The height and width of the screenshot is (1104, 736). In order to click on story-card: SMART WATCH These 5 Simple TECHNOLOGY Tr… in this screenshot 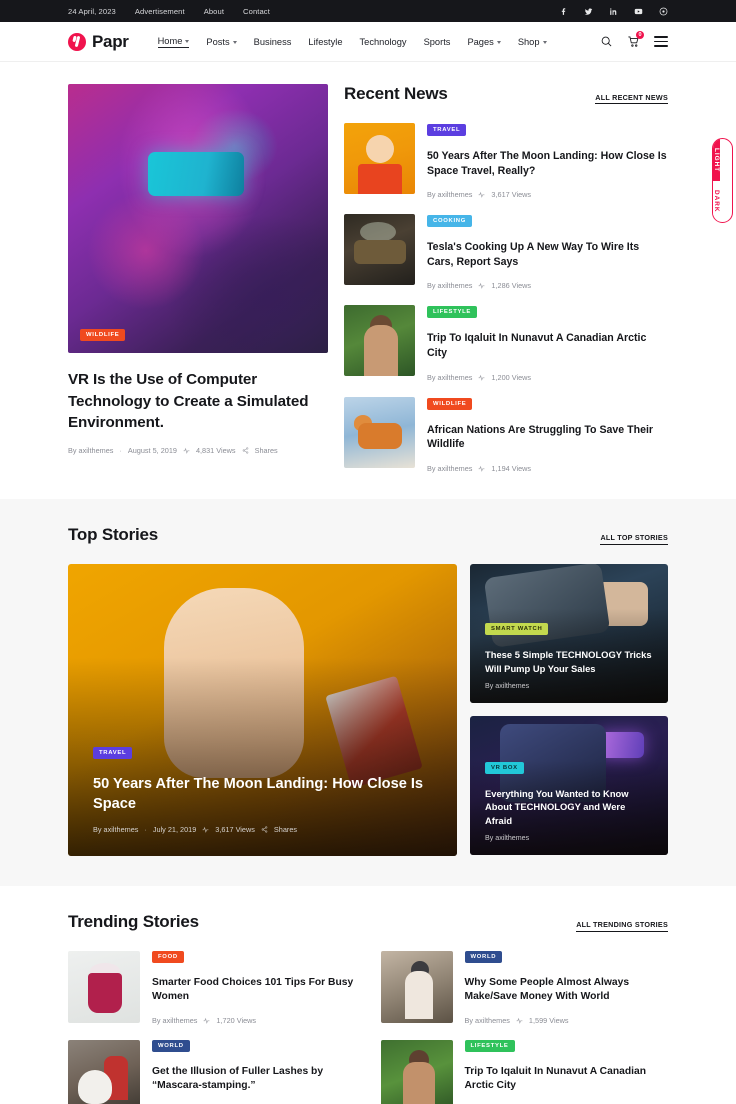, I will do `click(569, 633)`.